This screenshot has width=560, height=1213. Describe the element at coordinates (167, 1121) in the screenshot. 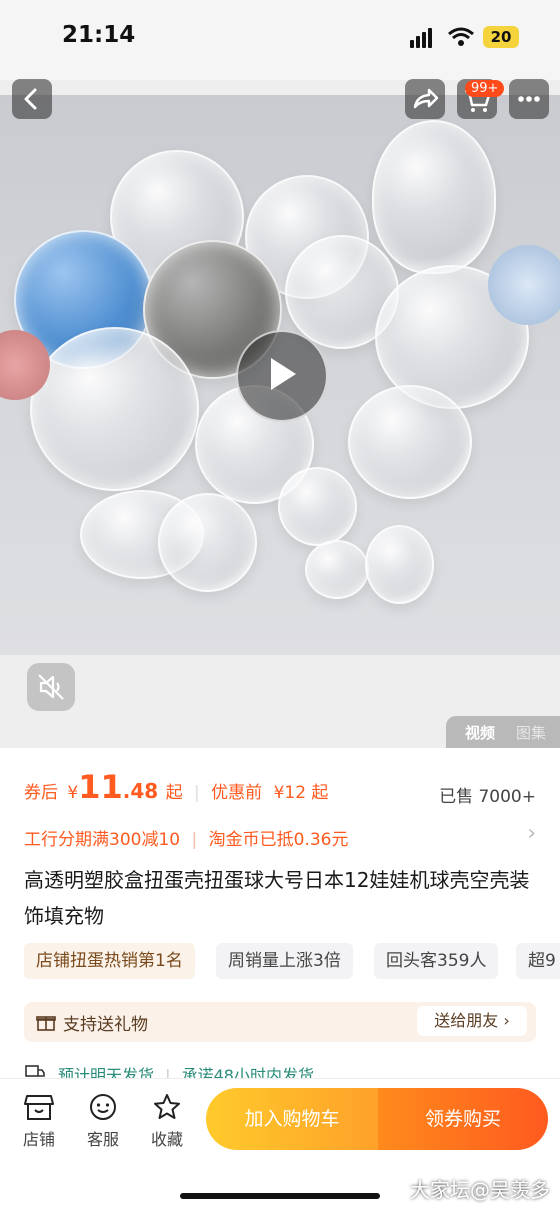

I see `nav-favorite: 收藏` at that location.